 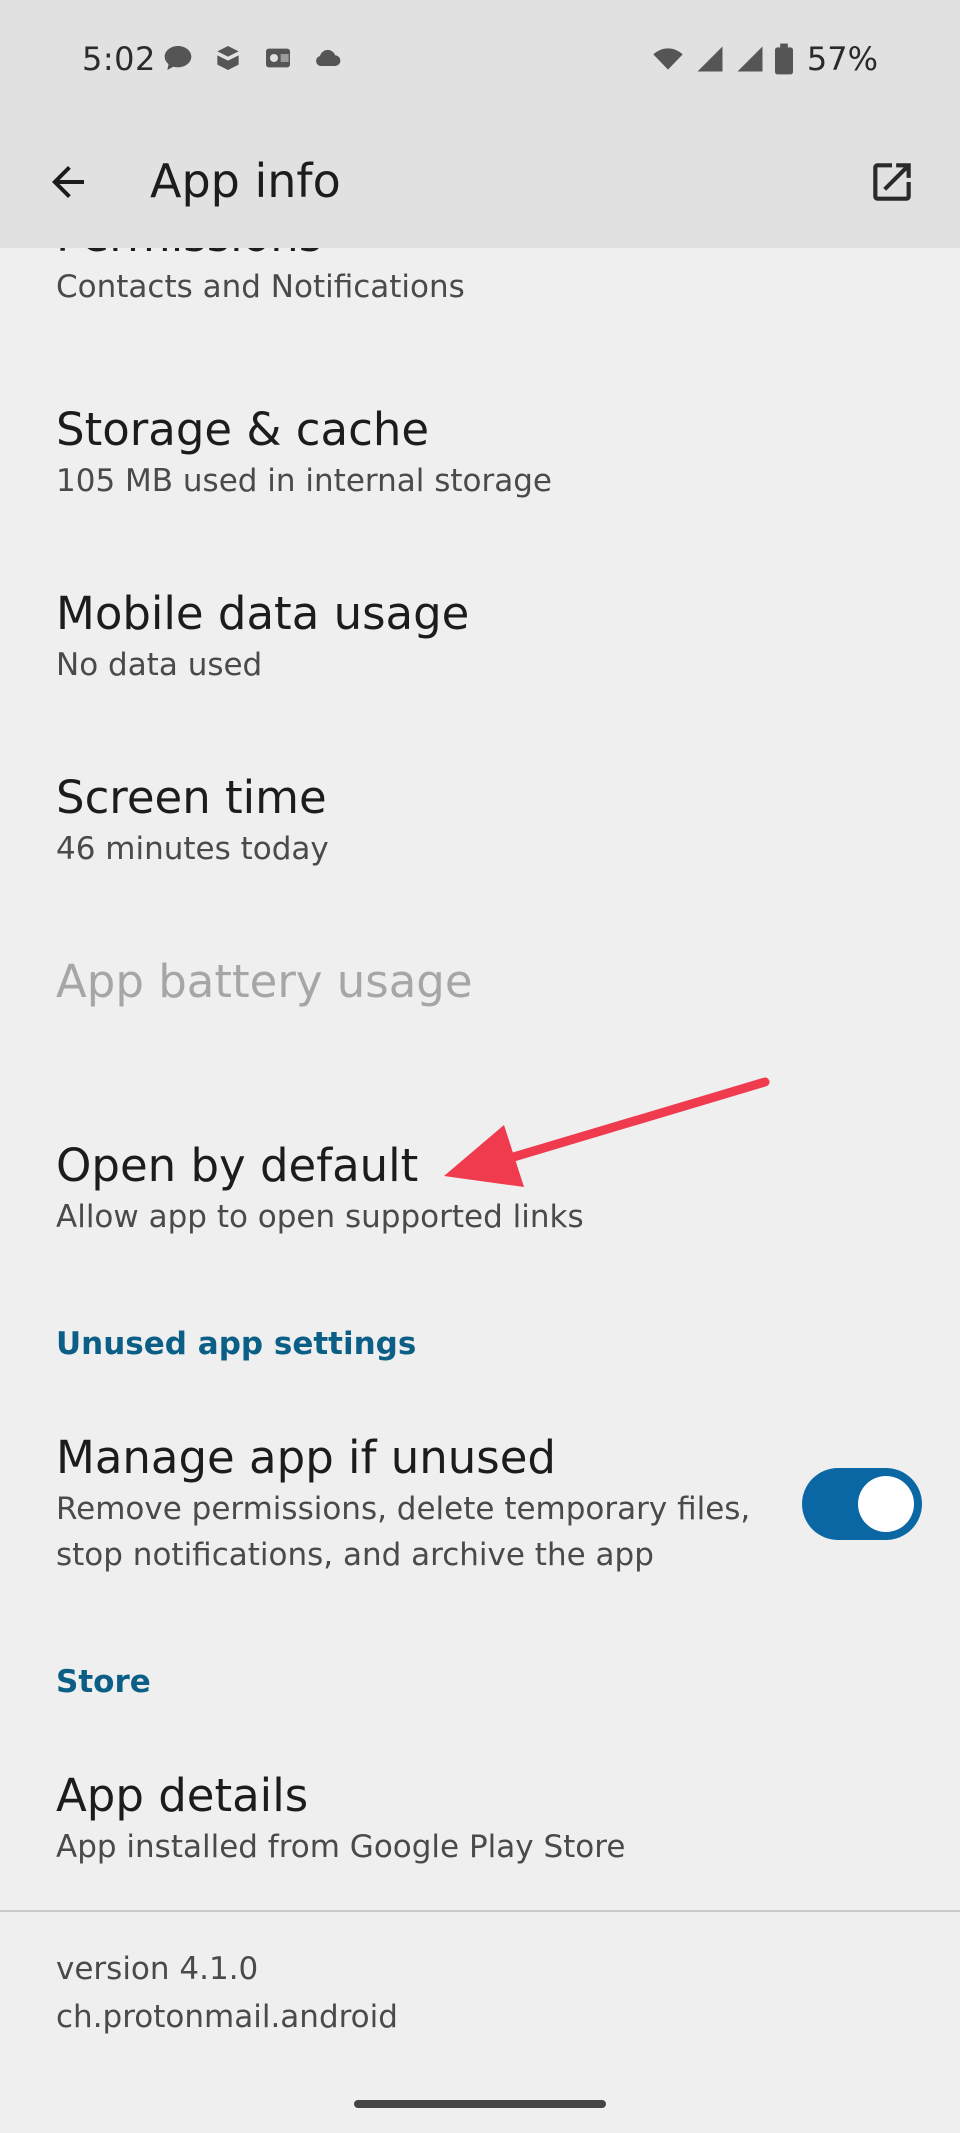 What do you see at coordinates (178, 58) in the screenshot?
I see `chat-bubble-icon` at bounding box center [178, 58].